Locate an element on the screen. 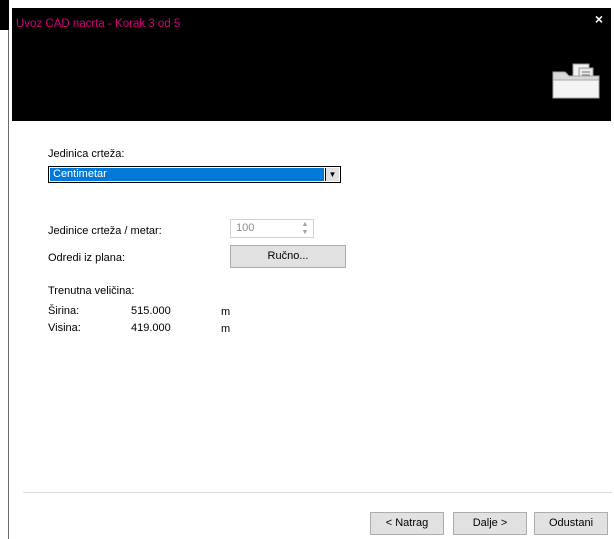  window-edge is located at coordinates (4, 15).